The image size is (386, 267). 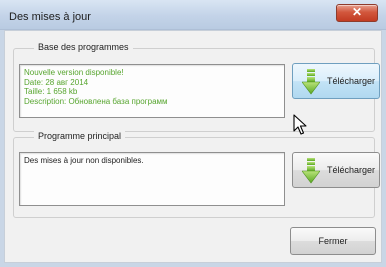 I want to click on background-tab-ghost, so click(x=135, y=11).